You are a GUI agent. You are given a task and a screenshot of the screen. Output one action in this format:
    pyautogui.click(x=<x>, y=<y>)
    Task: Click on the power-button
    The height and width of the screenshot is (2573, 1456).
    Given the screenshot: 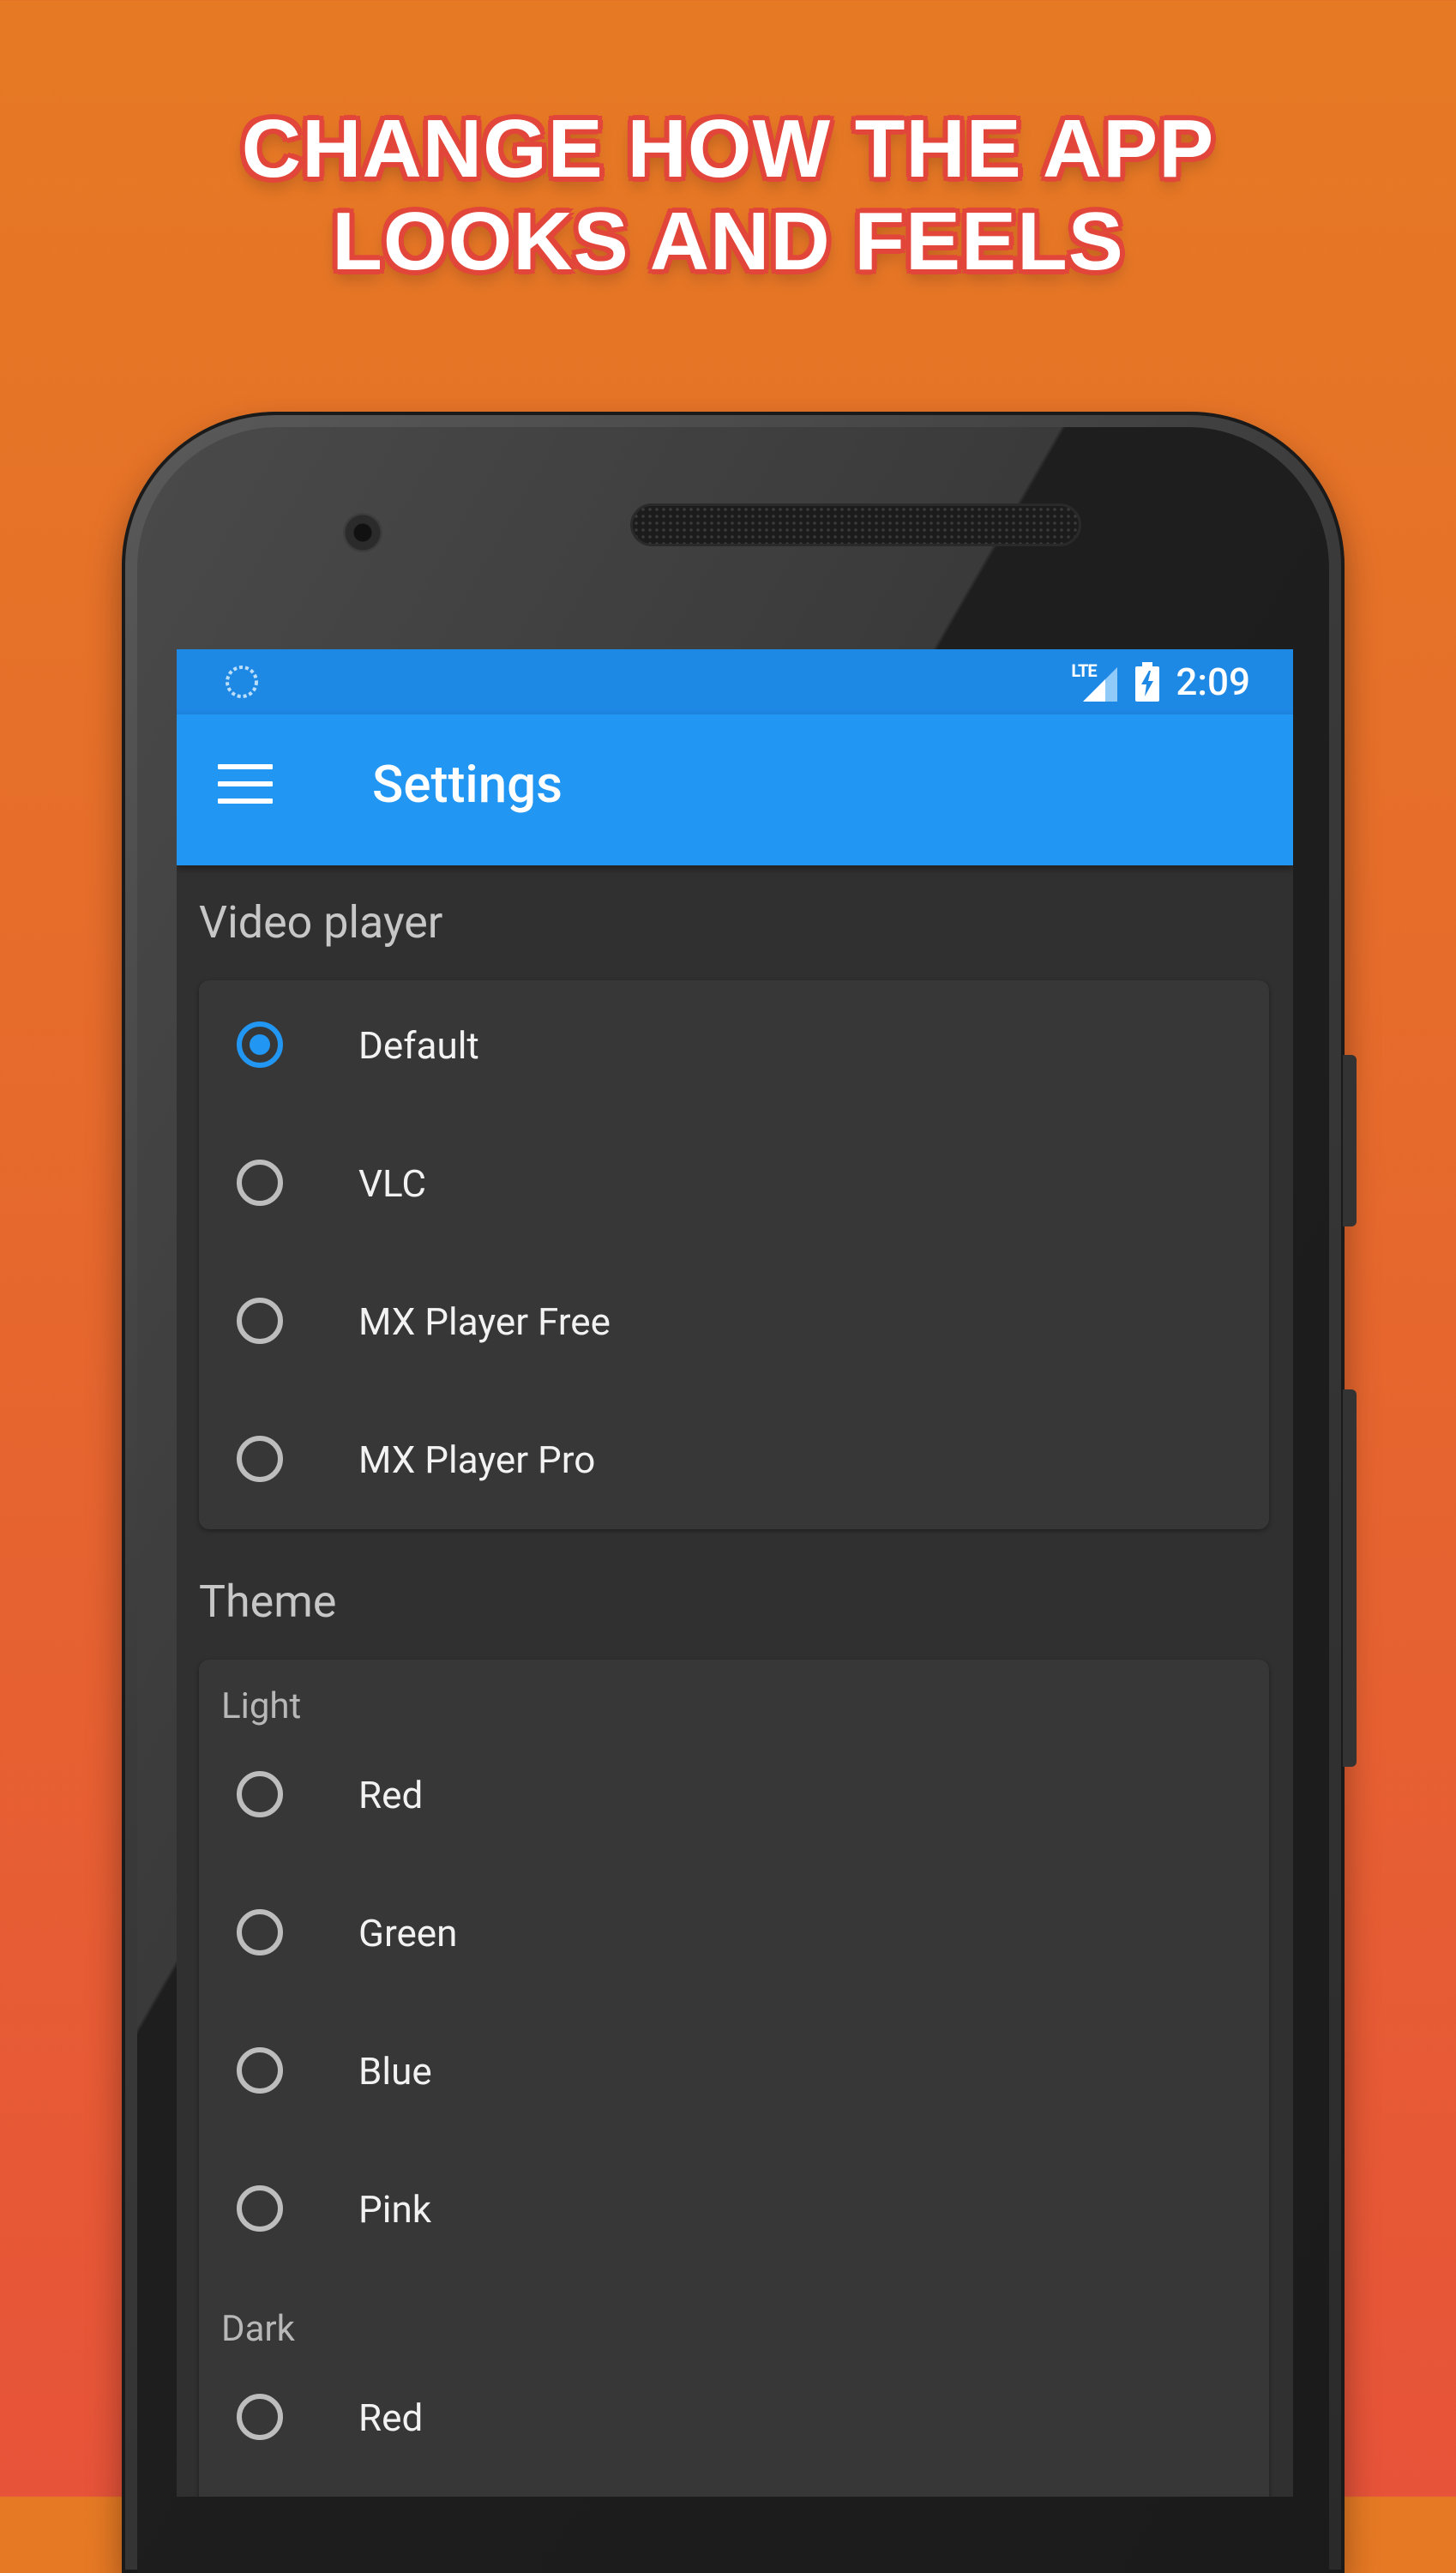 What is the action you would take?
    pyautogui.click(x=1350, y=1140)
    